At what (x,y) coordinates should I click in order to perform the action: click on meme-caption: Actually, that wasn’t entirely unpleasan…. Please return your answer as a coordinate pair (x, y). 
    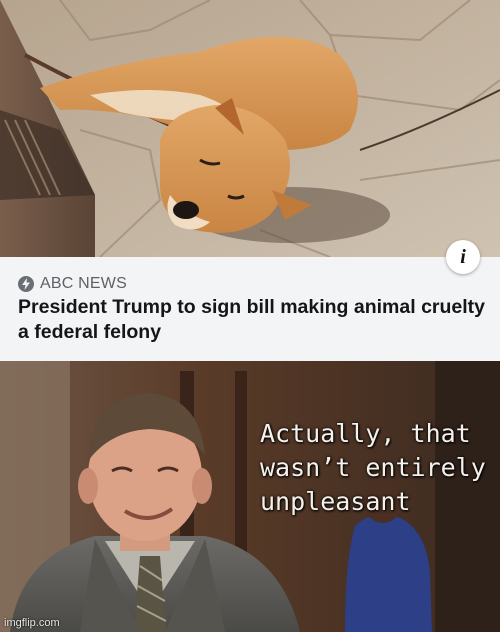
    Looking at the image, I should click on (373, 467).